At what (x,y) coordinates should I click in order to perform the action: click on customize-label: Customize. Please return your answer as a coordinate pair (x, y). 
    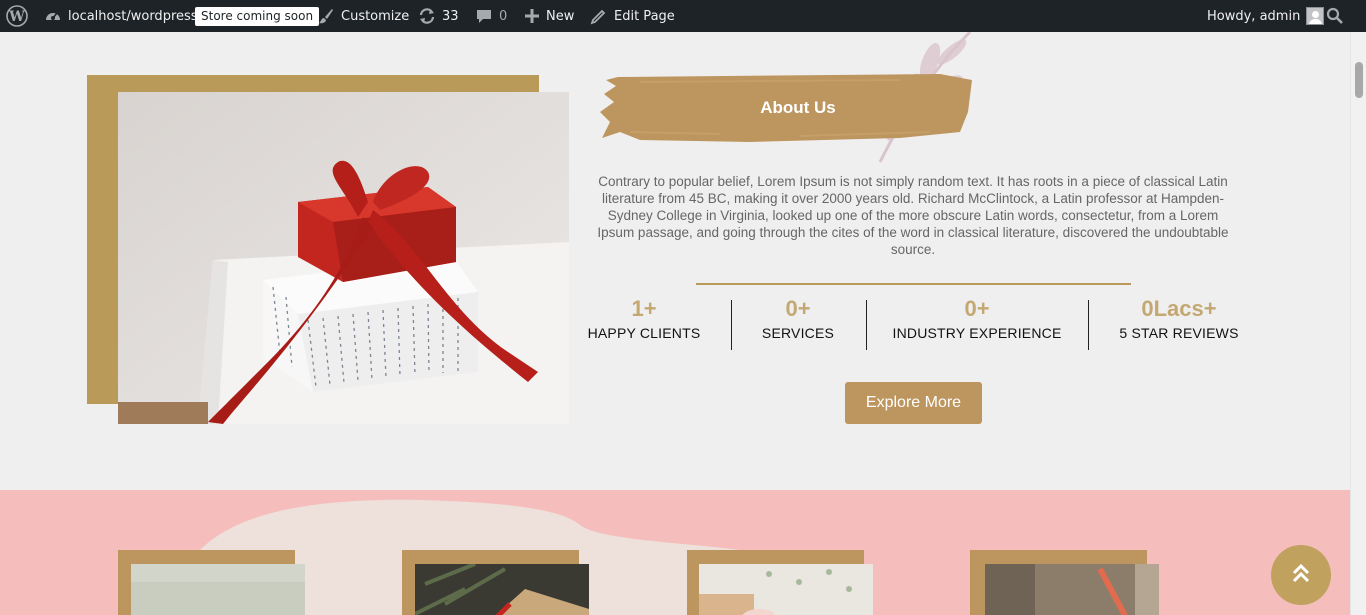
    Looking at the image, I should click on (375, 16).